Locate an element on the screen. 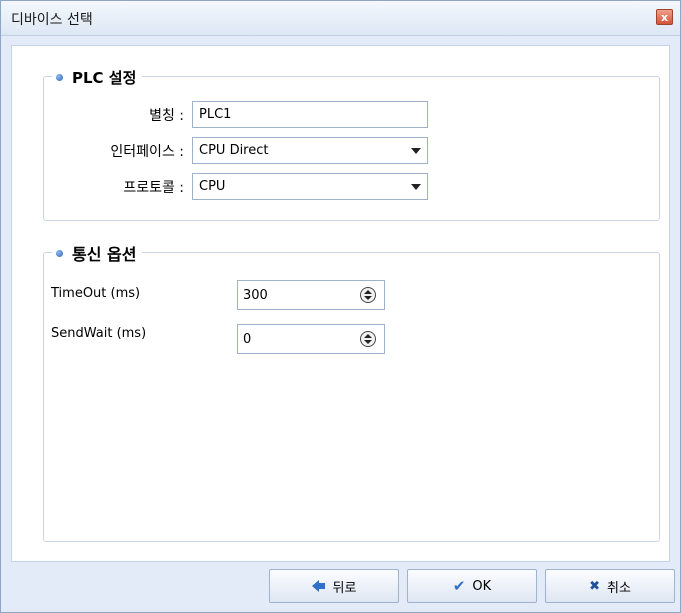  timeout-label: TimeOut (ms) is located at coordinates (96, 293).